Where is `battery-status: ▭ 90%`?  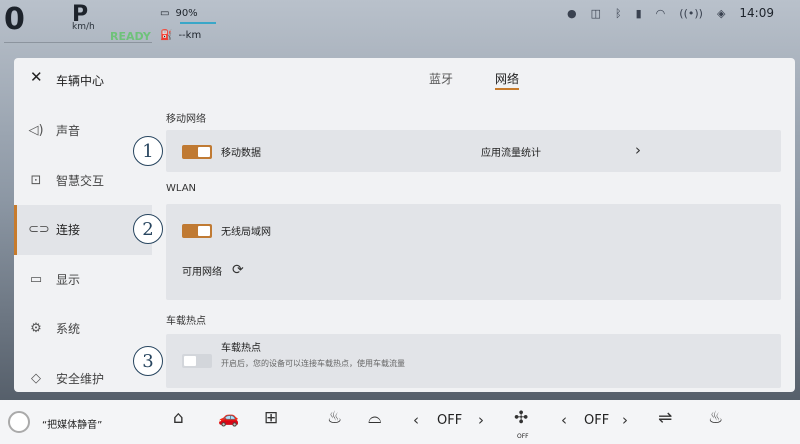 battery-status: ▭ 90% is located at coordinates (179, 13).